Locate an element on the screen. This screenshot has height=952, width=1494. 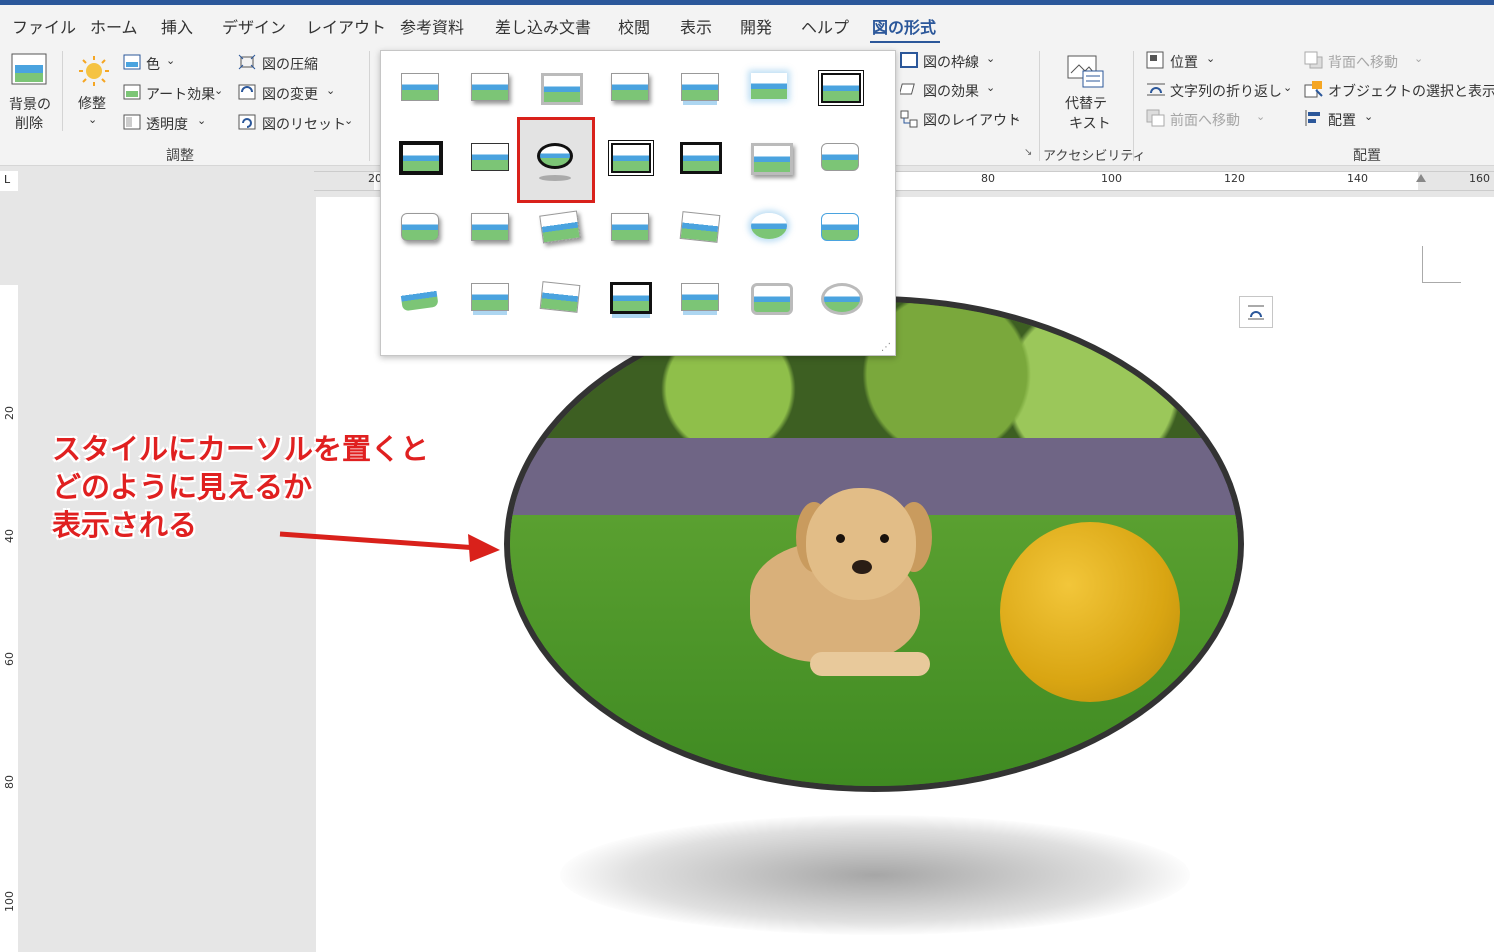
tab-insert: 挿入 is located at coordinates (177, 26).